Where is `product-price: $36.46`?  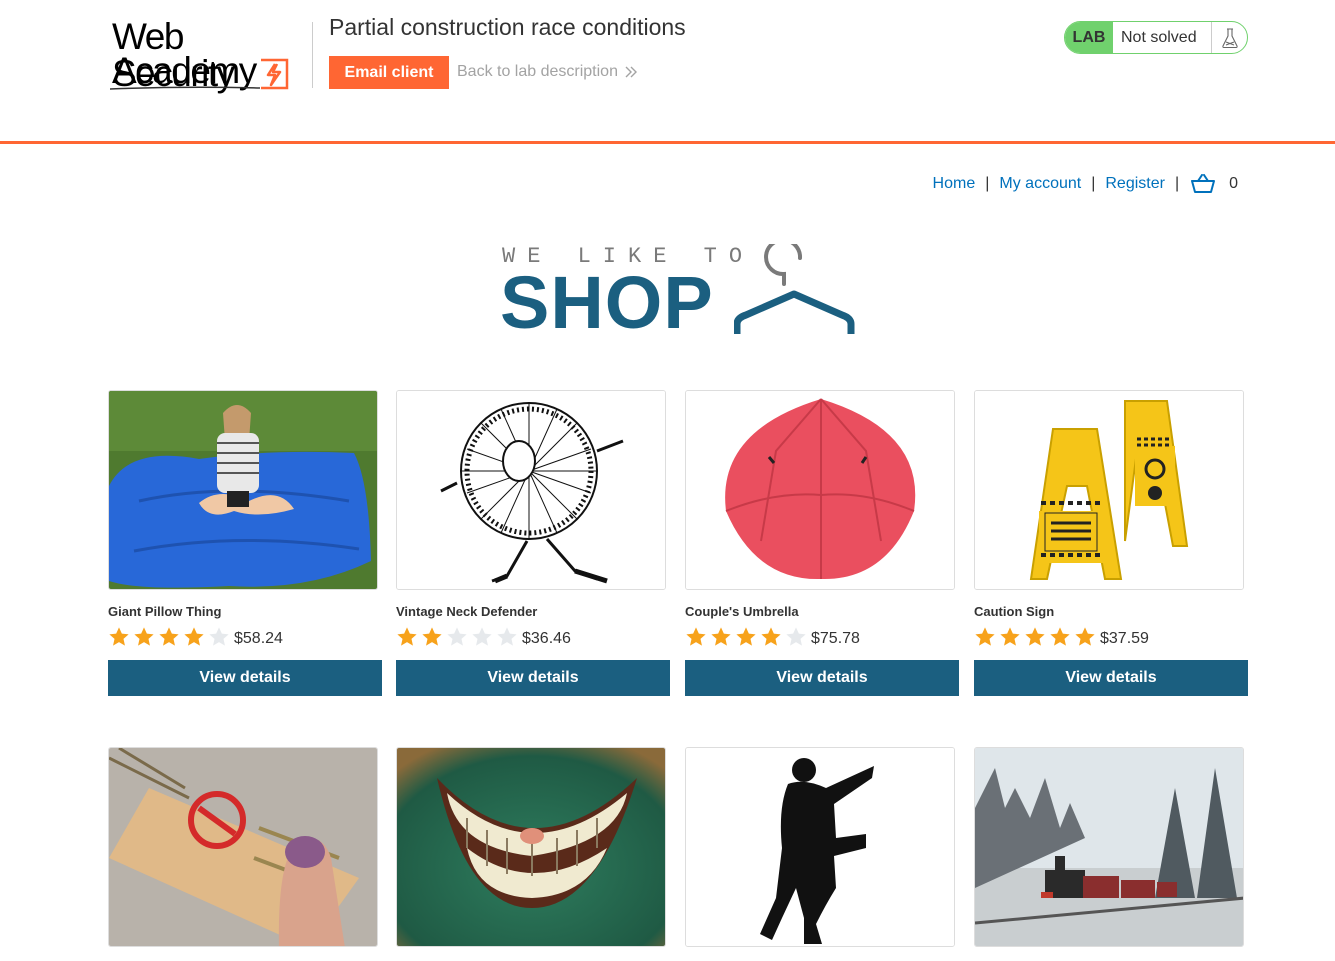 product-price: $36.46 is located at coordinates (546, 638).